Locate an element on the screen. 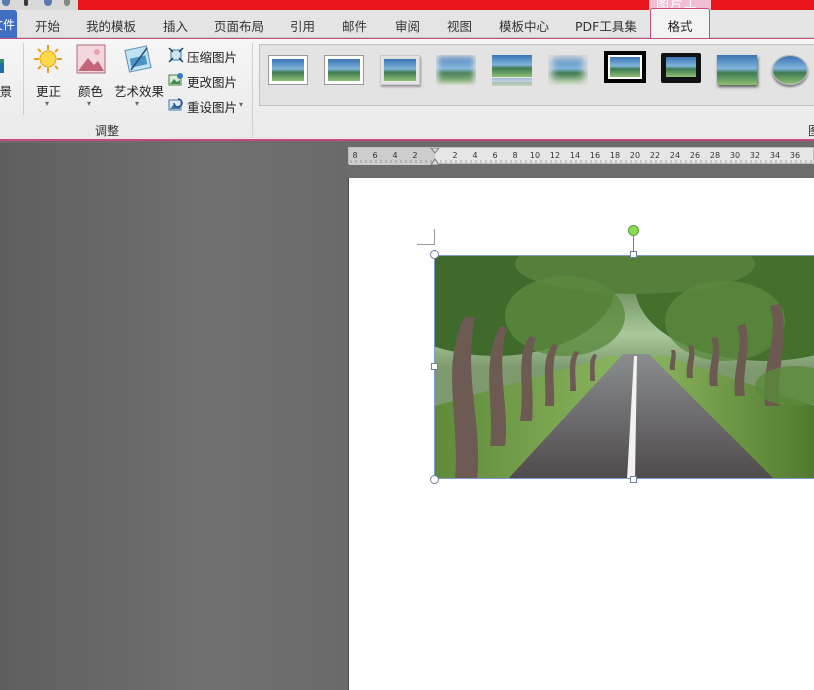 This screenshot has width=814, height=690. picture-style-reflected is located at coordinates (512, 70).